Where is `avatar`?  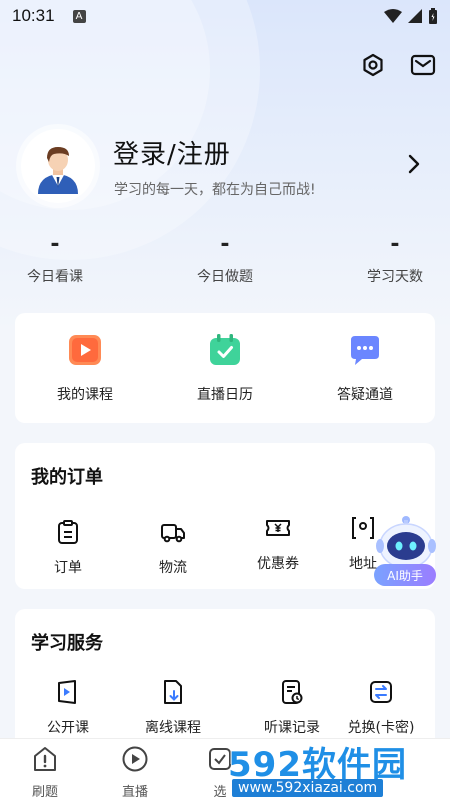 avatar is located at coordinates (58, 166).